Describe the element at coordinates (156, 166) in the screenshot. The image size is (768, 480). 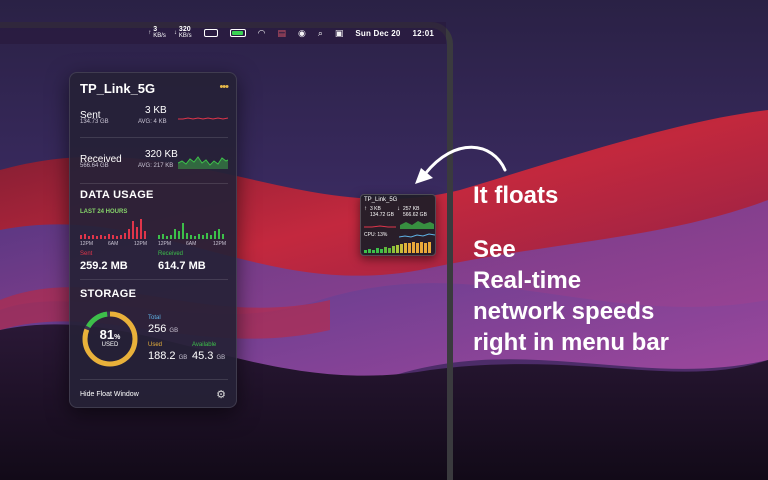
I see `received-avg: AVG: 217 KB` at that location.